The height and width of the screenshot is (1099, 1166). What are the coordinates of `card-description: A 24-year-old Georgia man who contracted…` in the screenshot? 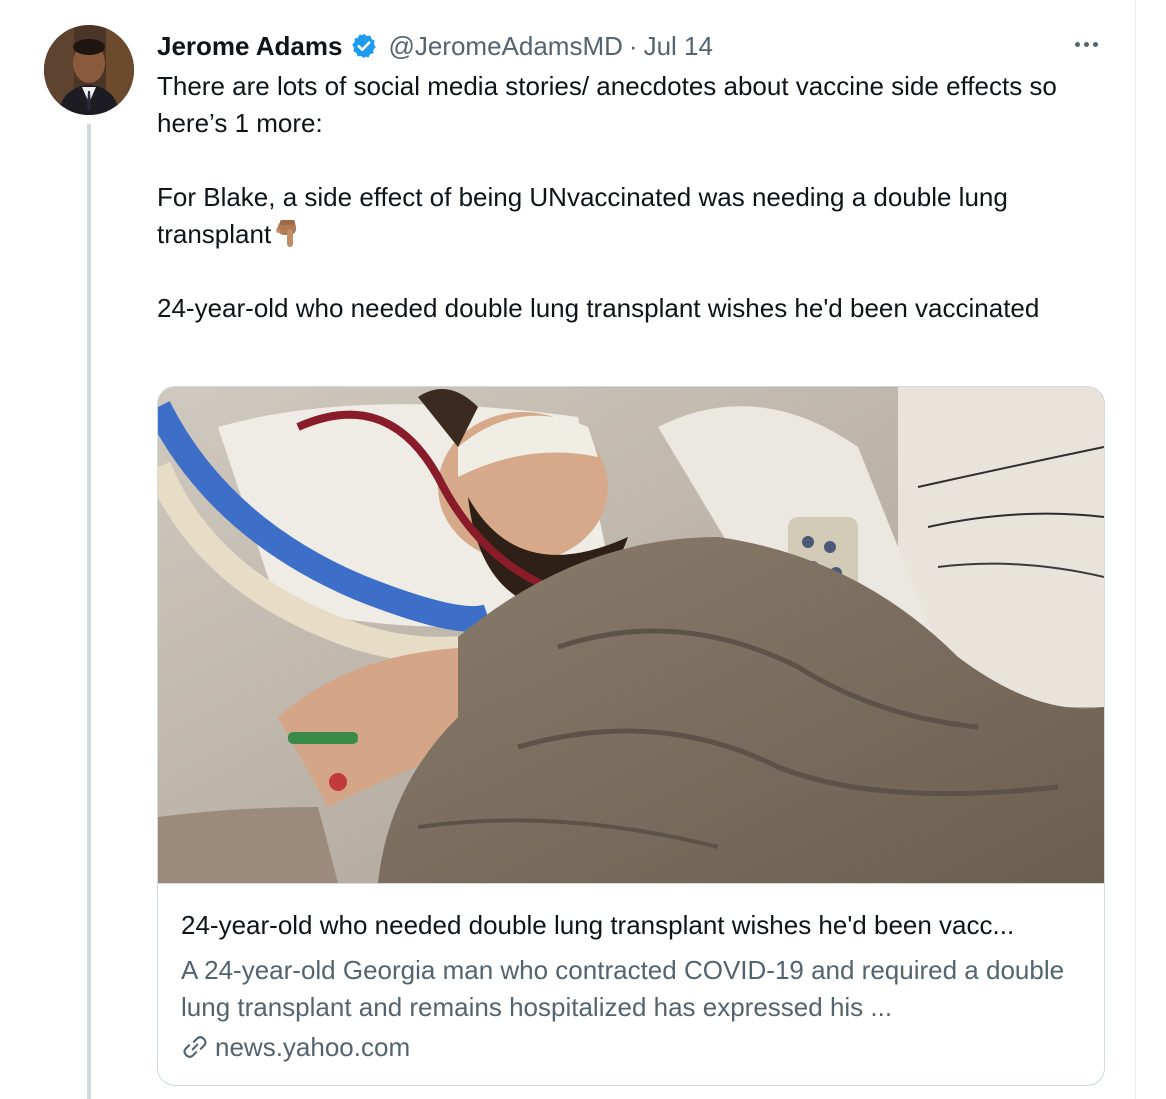 It's located at (623, 988).